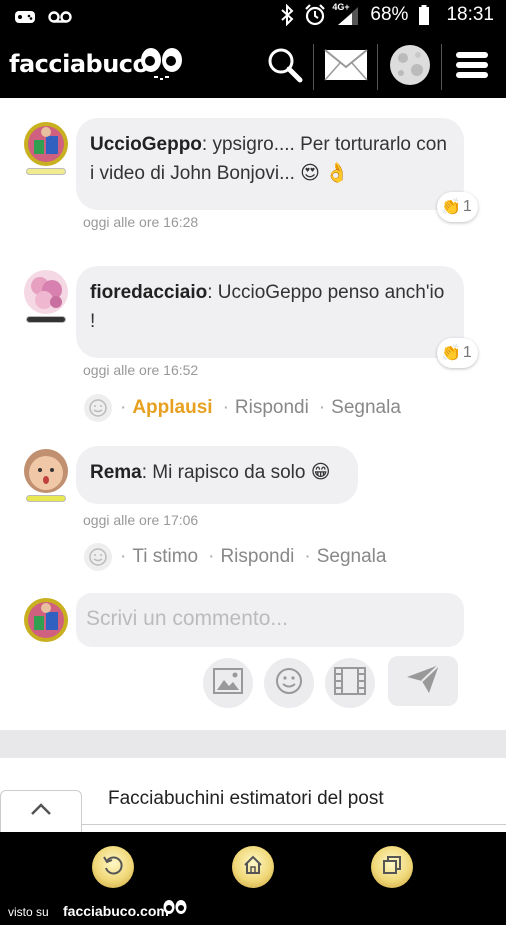  I want to click on status-bar: 4G+ 68% 18:31, so click(253, 18).